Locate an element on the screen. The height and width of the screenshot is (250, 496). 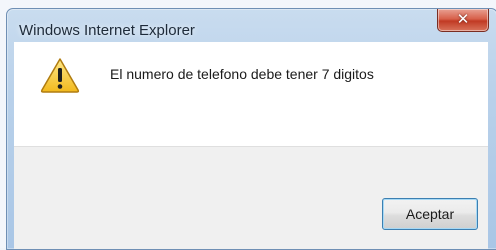
close-button: ✕ is located at coordinates (463, 20).